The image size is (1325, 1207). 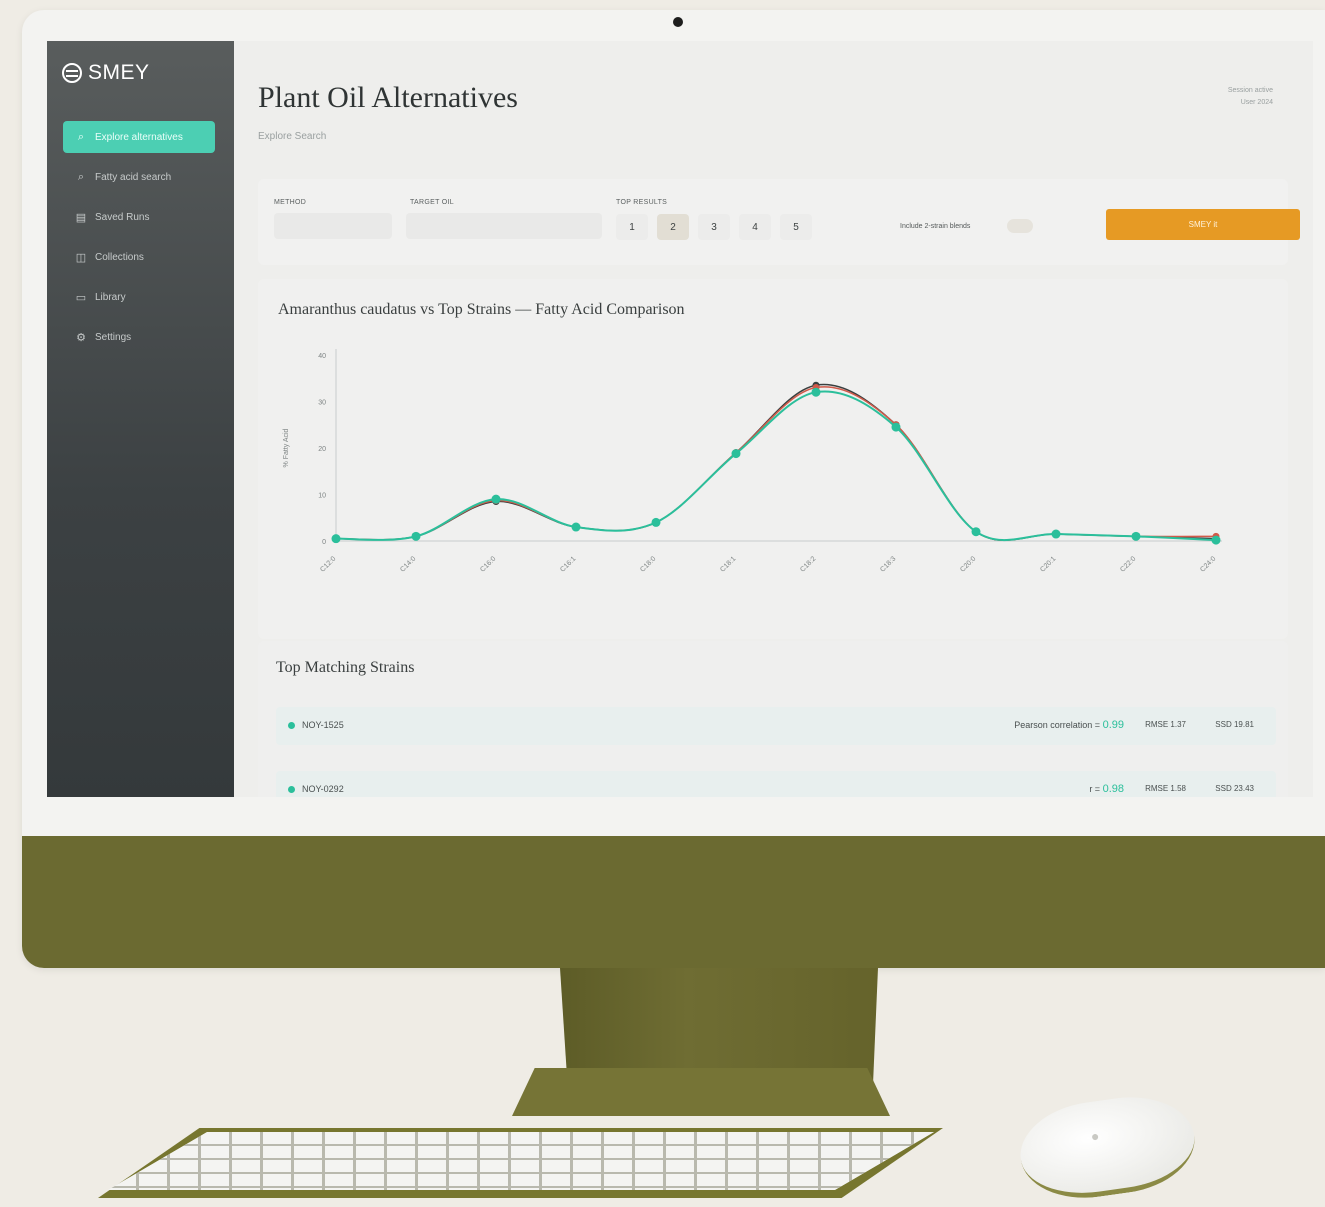 What do you see at coordinates (1234, 788) in the screenshot?
I see `ssd-value: SSD 23.43` at bounding box center [1234, 788].